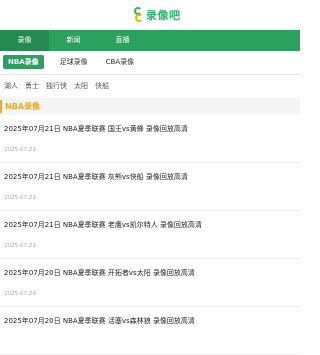  I want to click on team-link: 勇士, so click(32, 86).